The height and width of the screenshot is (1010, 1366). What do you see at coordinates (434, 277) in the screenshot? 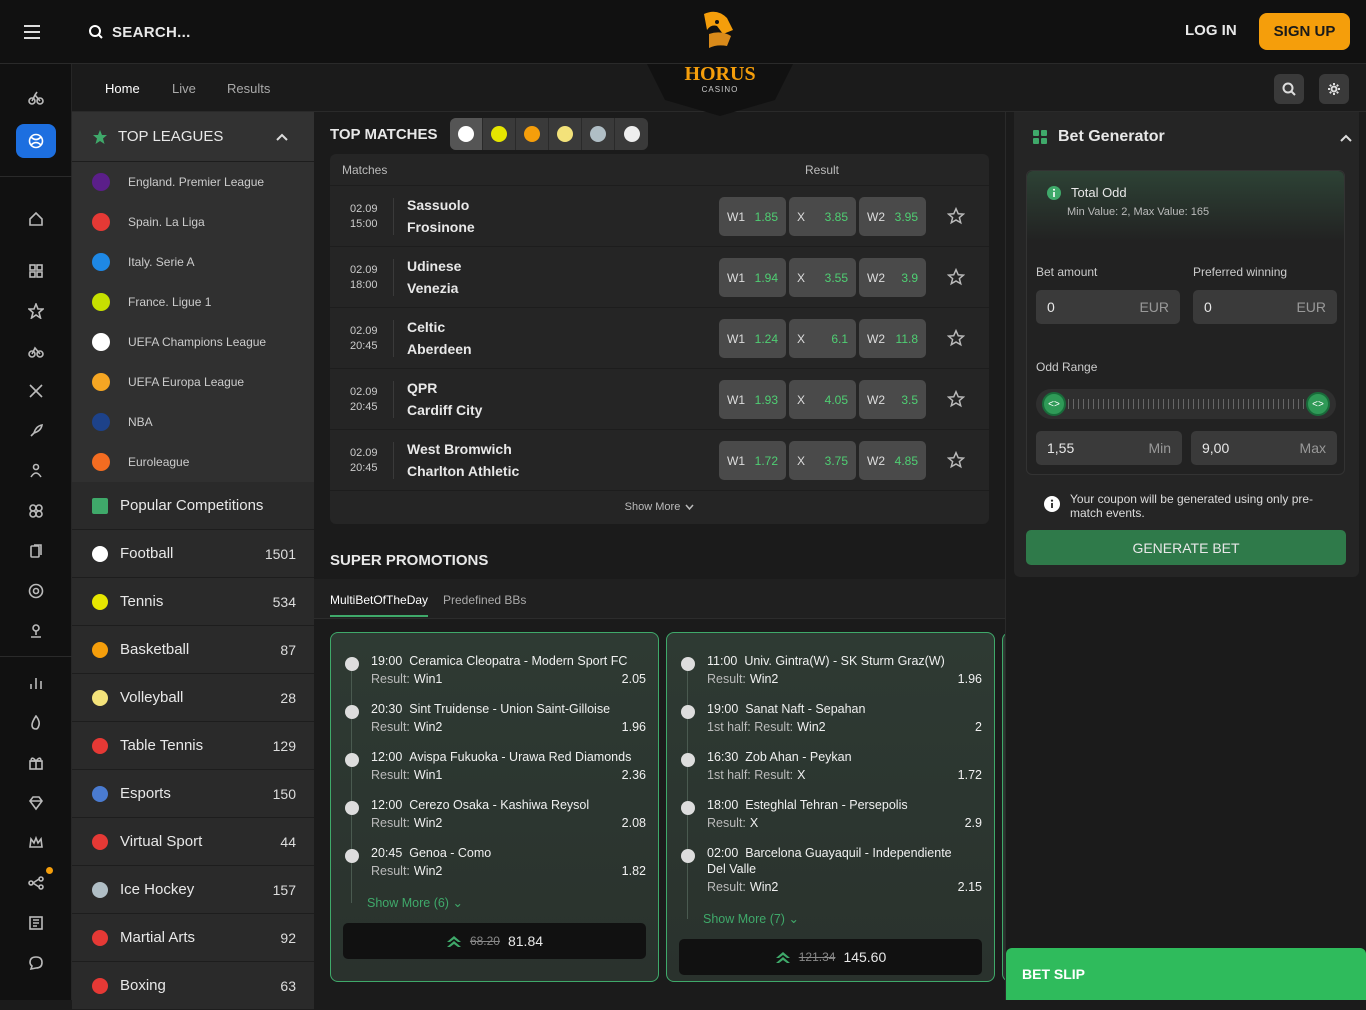
I see `match-teams: Udinese Venezia` at bounding box center [434, 277].